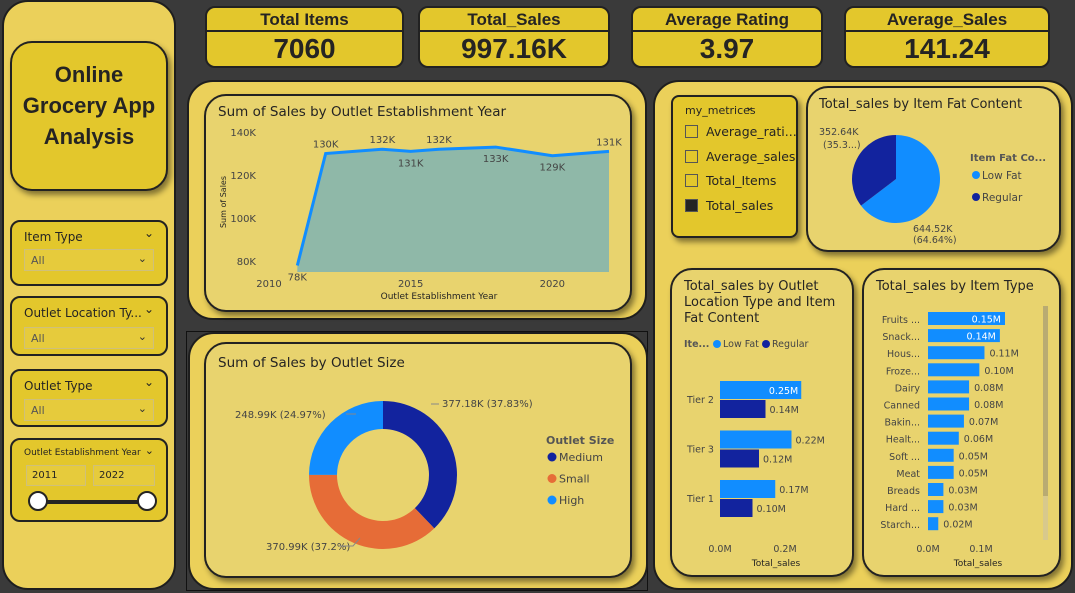  Describe the element at coordinates (983, 422) in the screenshot. I see `data-label: 0.07M` at that location.